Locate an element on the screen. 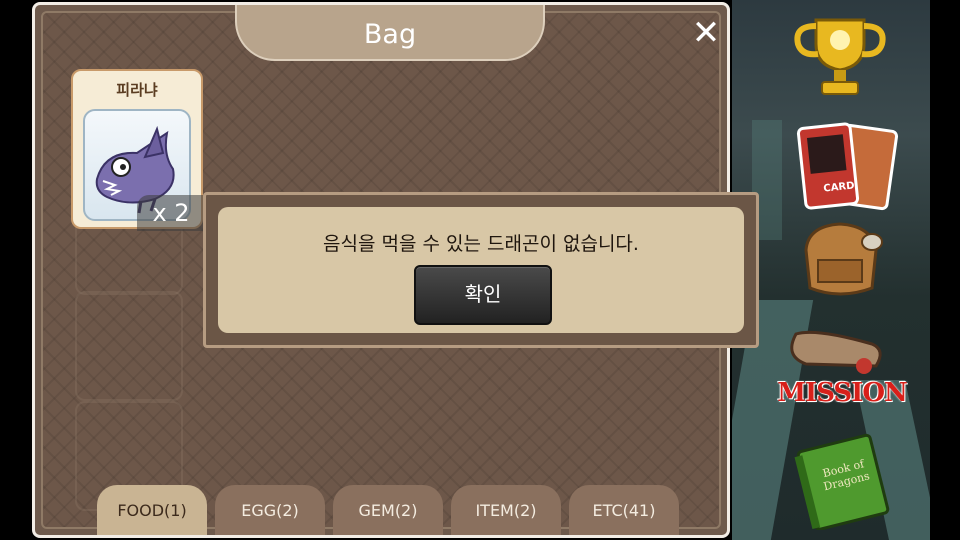 The image size is (960, 540). tab-egg: EGG(2) is located at coordinates (270, 510).